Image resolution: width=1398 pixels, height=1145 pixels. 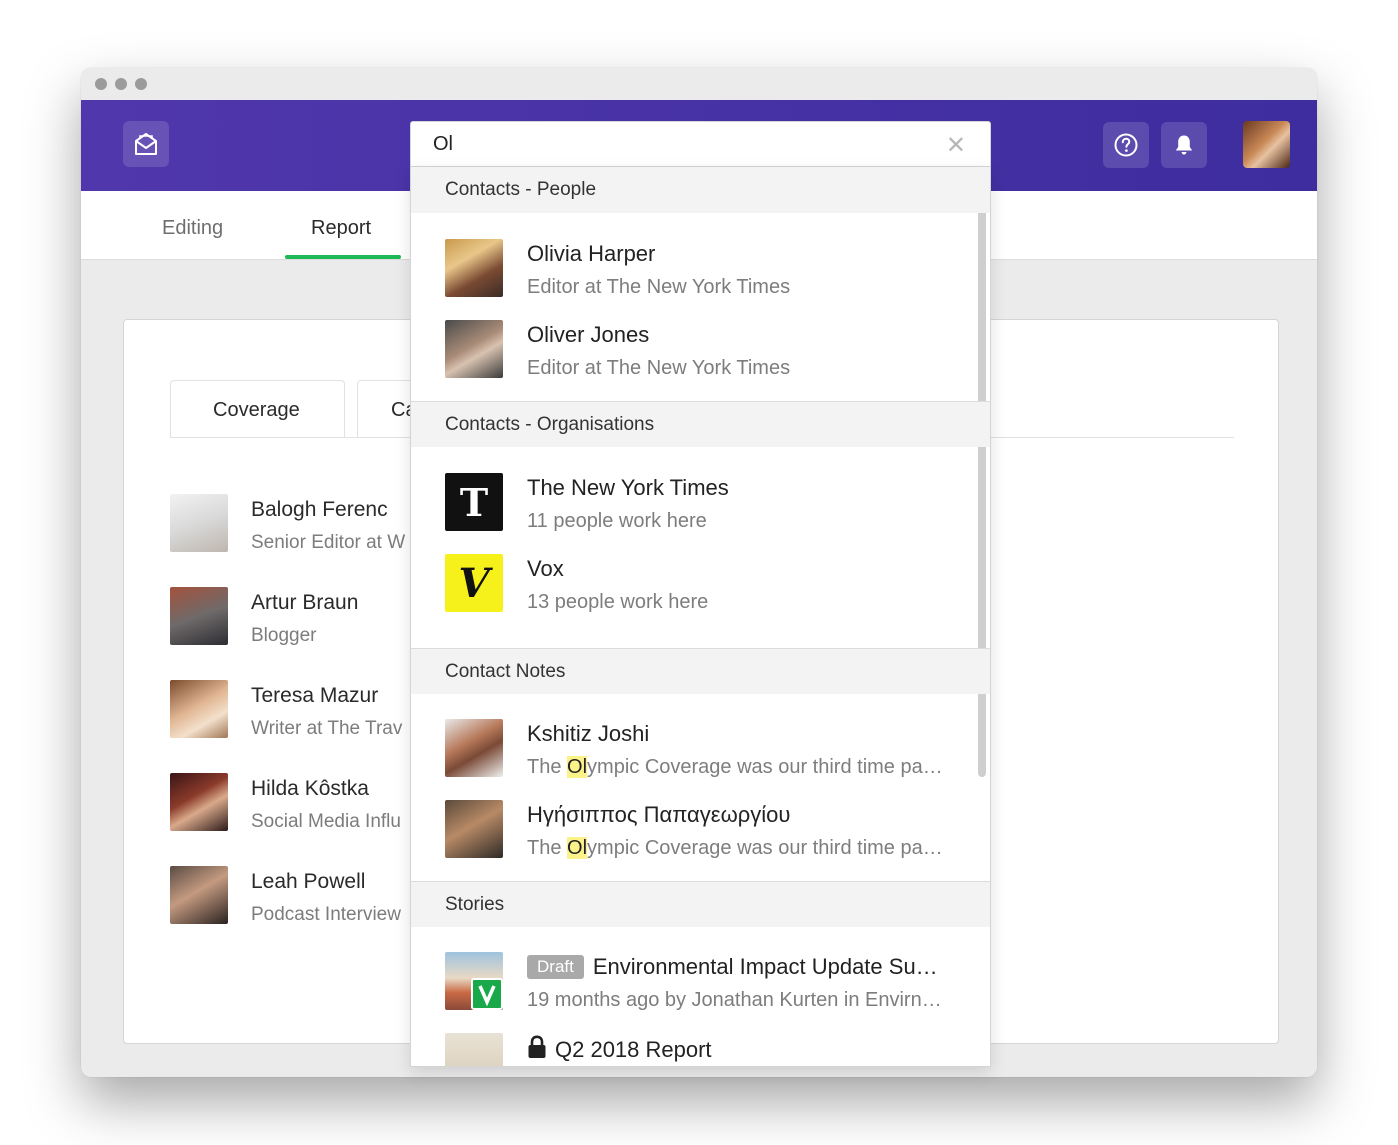 What do you see at coordinates (555, 967) in the screenshot?
I see `draft-badge: Draft` at bounding box center [555, 967].